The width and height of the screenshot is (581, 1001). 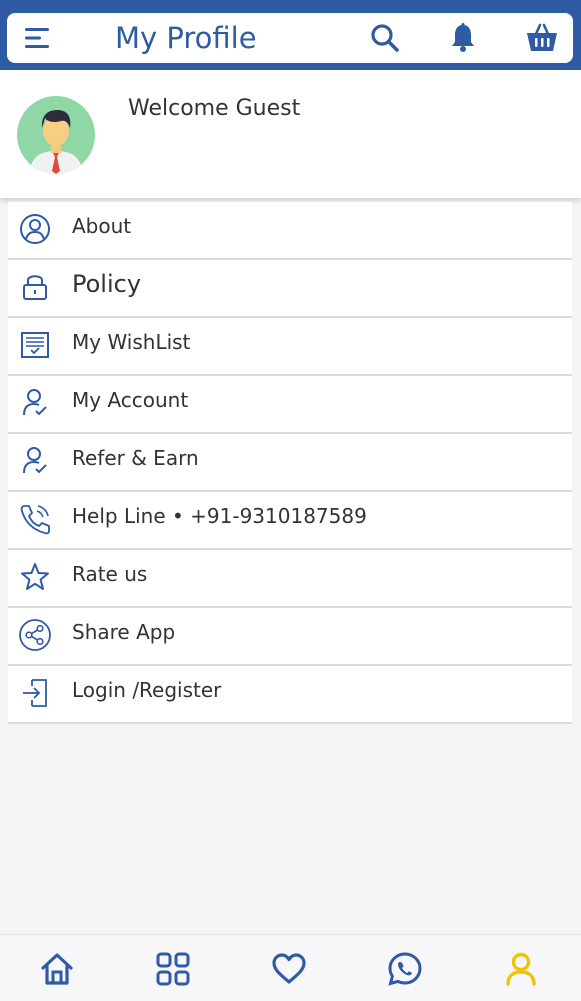 What do you see at coordinates (541, 38) in the screenshot?
I see `cart-icon` at bounding box center [541, 38].